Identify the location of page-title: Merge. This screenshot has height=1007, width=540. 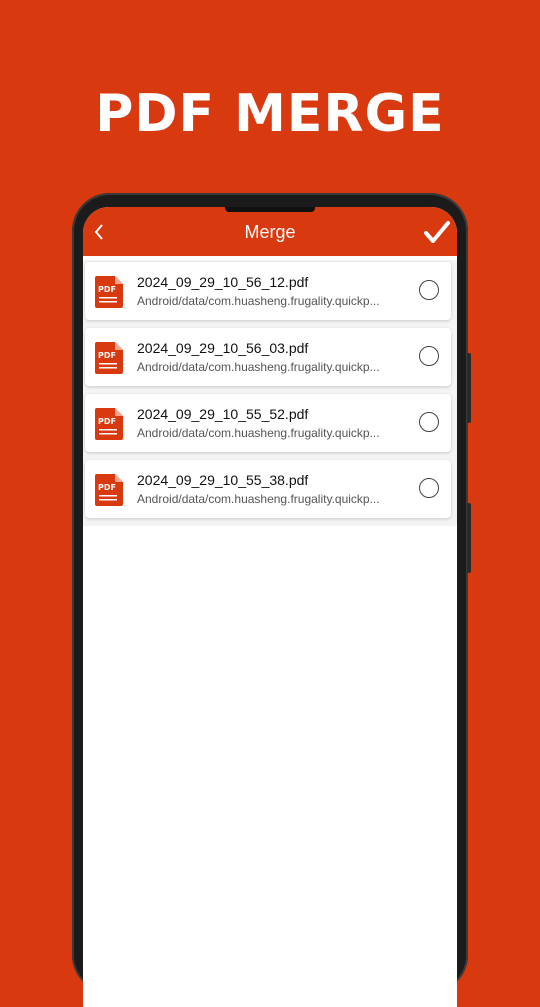
(270, 232).